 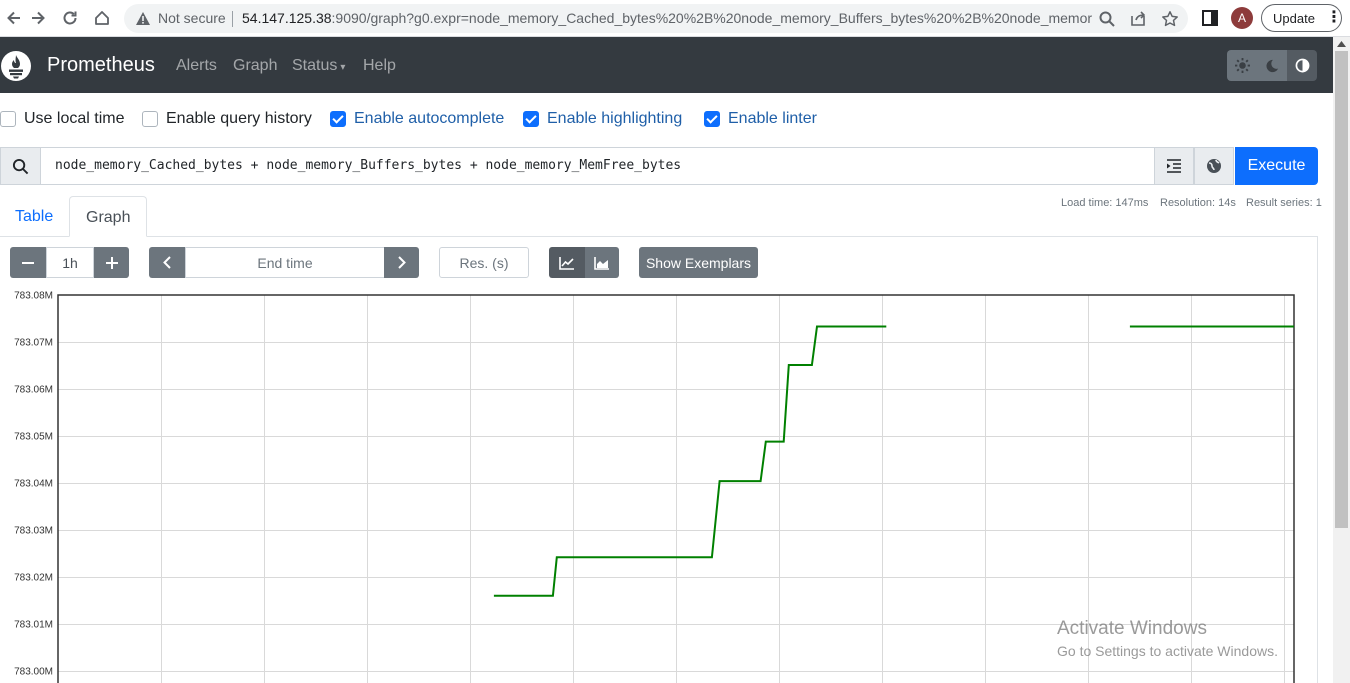 What do you see at coordinates (1167, 651) in the screenshot?
I see `activate-windows-subtitle: Go to Settings to activate Windows.` at bounding box center [1167, 651].